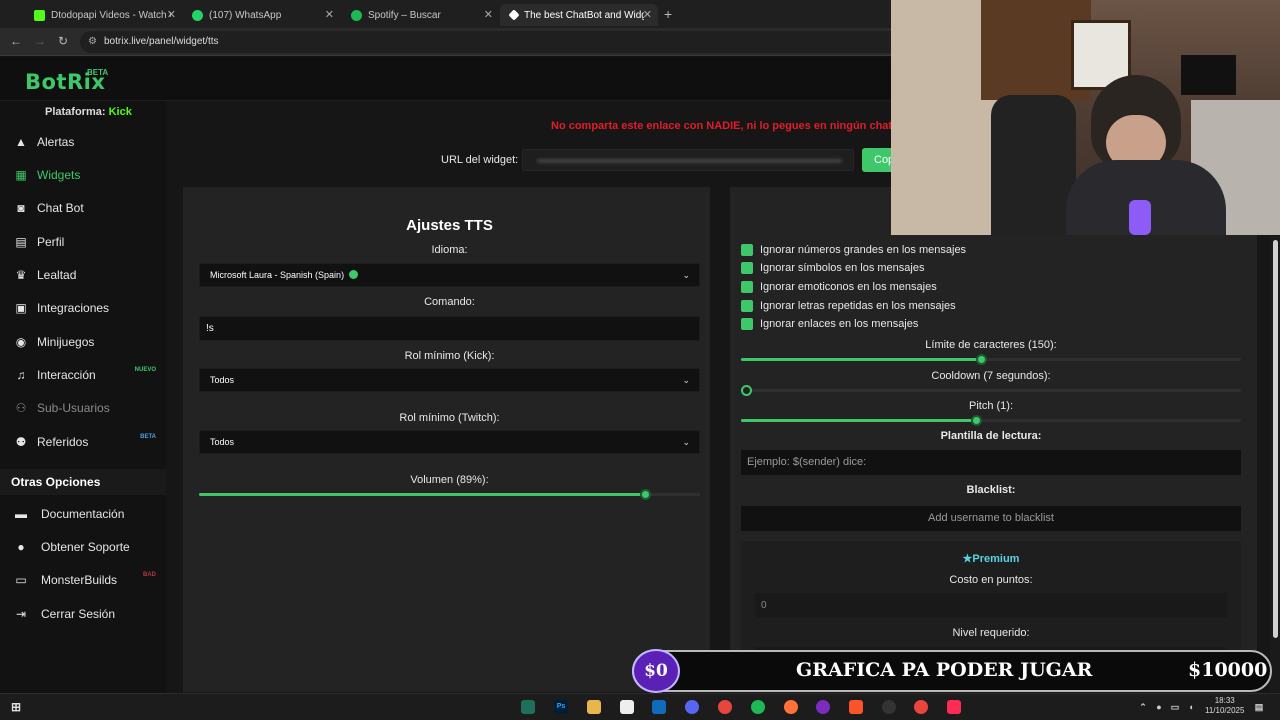 The width and height of the screenshot is (1280, 720). What do you see at coordinates (1224, 700) in the screenshot?
I see `clock-time: 18:33` at bounding box center [1224, 700].